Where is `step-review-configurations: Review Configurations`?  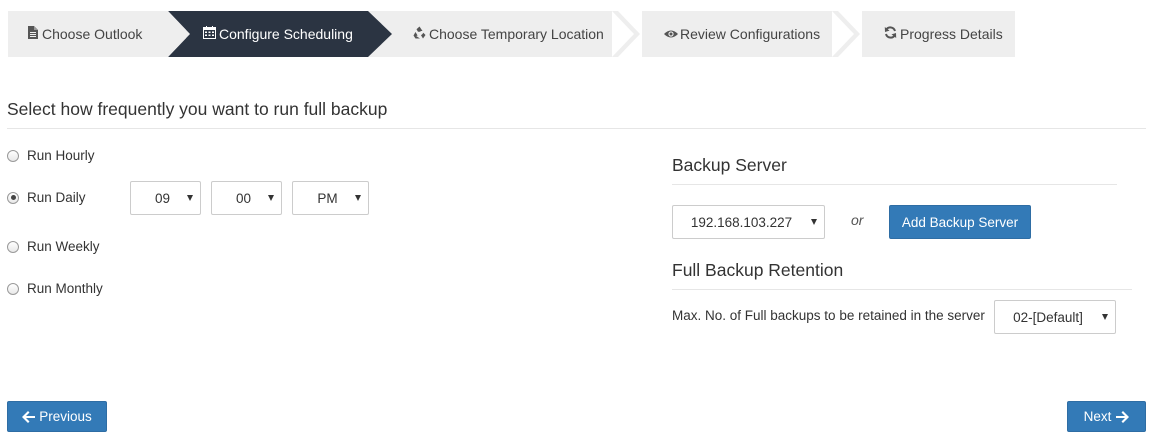 step-review-configurations: Review Configurations is located at coordinates (742, 34).